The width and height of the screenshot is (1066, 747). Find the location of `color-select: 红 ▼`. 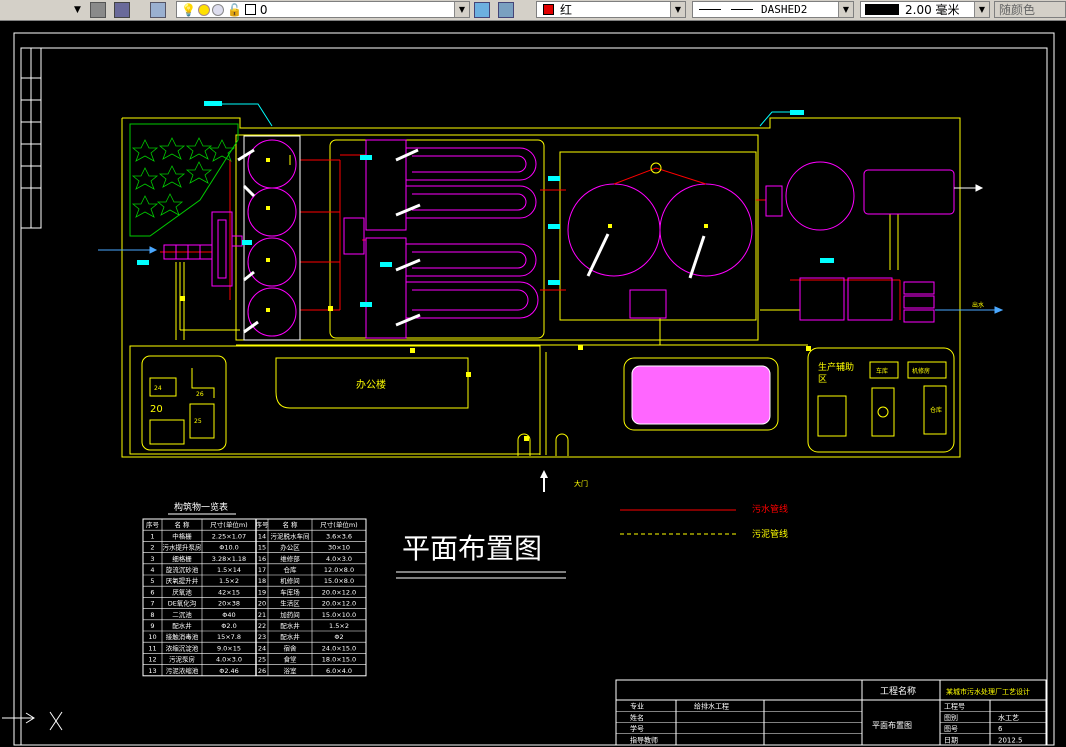

color-select: 红 ▼ is located at coordinates (611, 9).